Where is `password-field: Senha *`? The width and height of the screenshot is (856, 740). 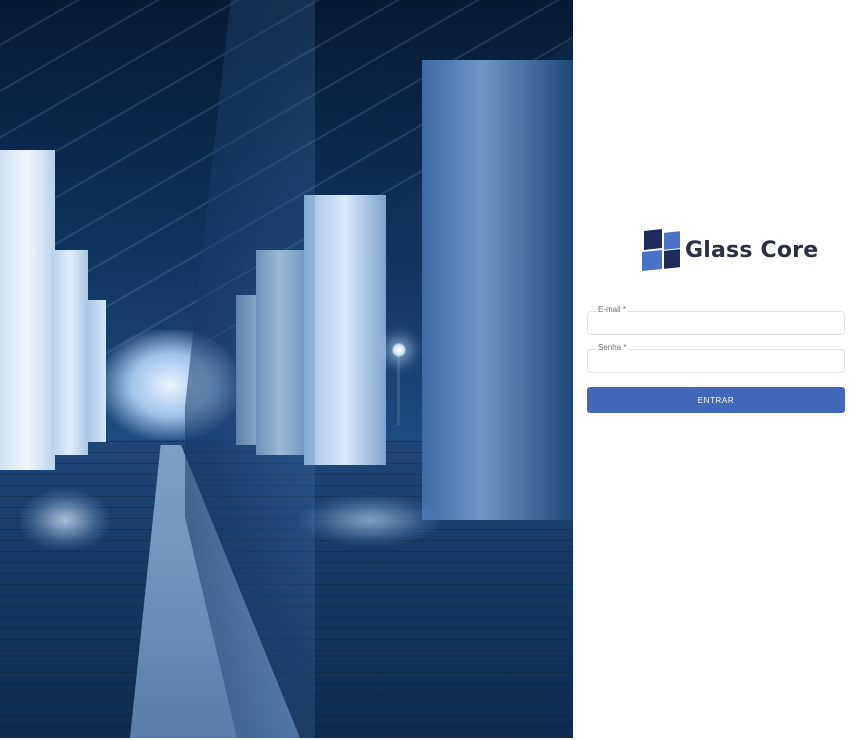 password-field: Senha * is located at coordinates (716, 358).